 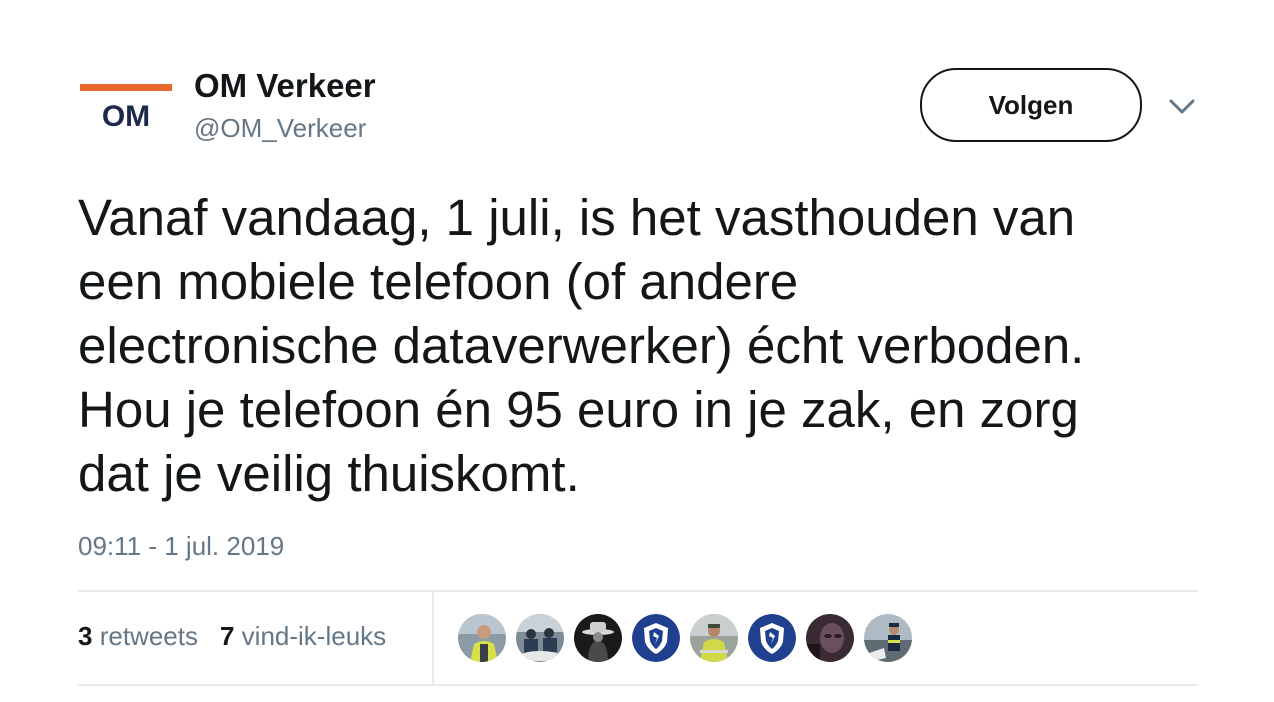 I want to click on display-name: OM Verkeer, so click(x=285, y=86).